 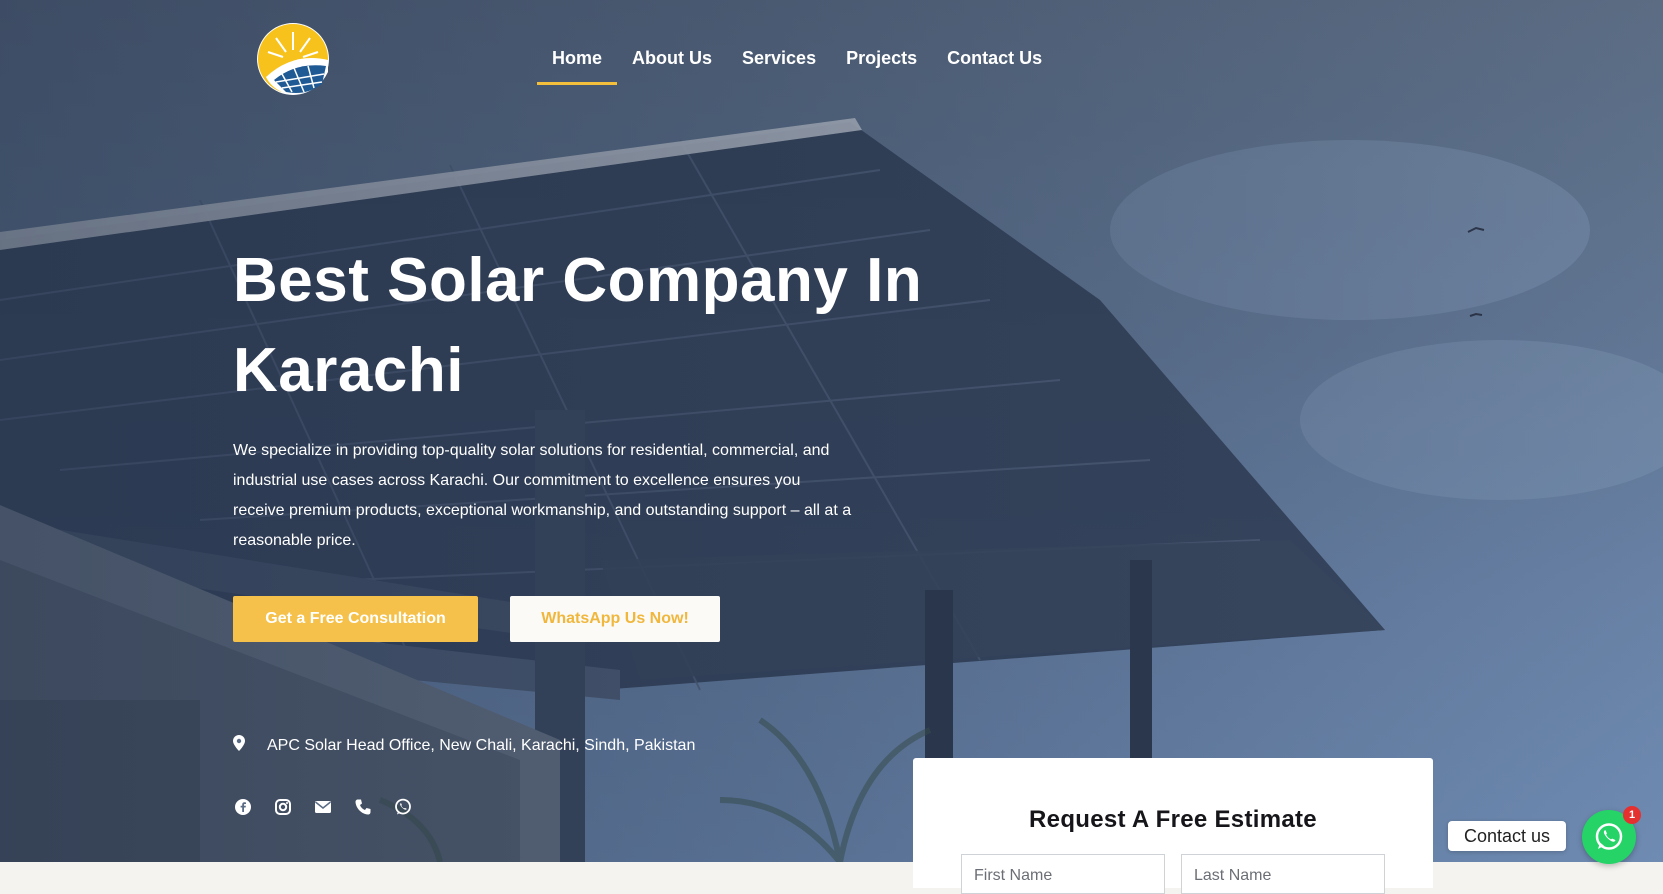 What do you see at coordinates (403, 807) in the screenshot?
I see `whatsapp-icon` at bounding box center [403, 807].